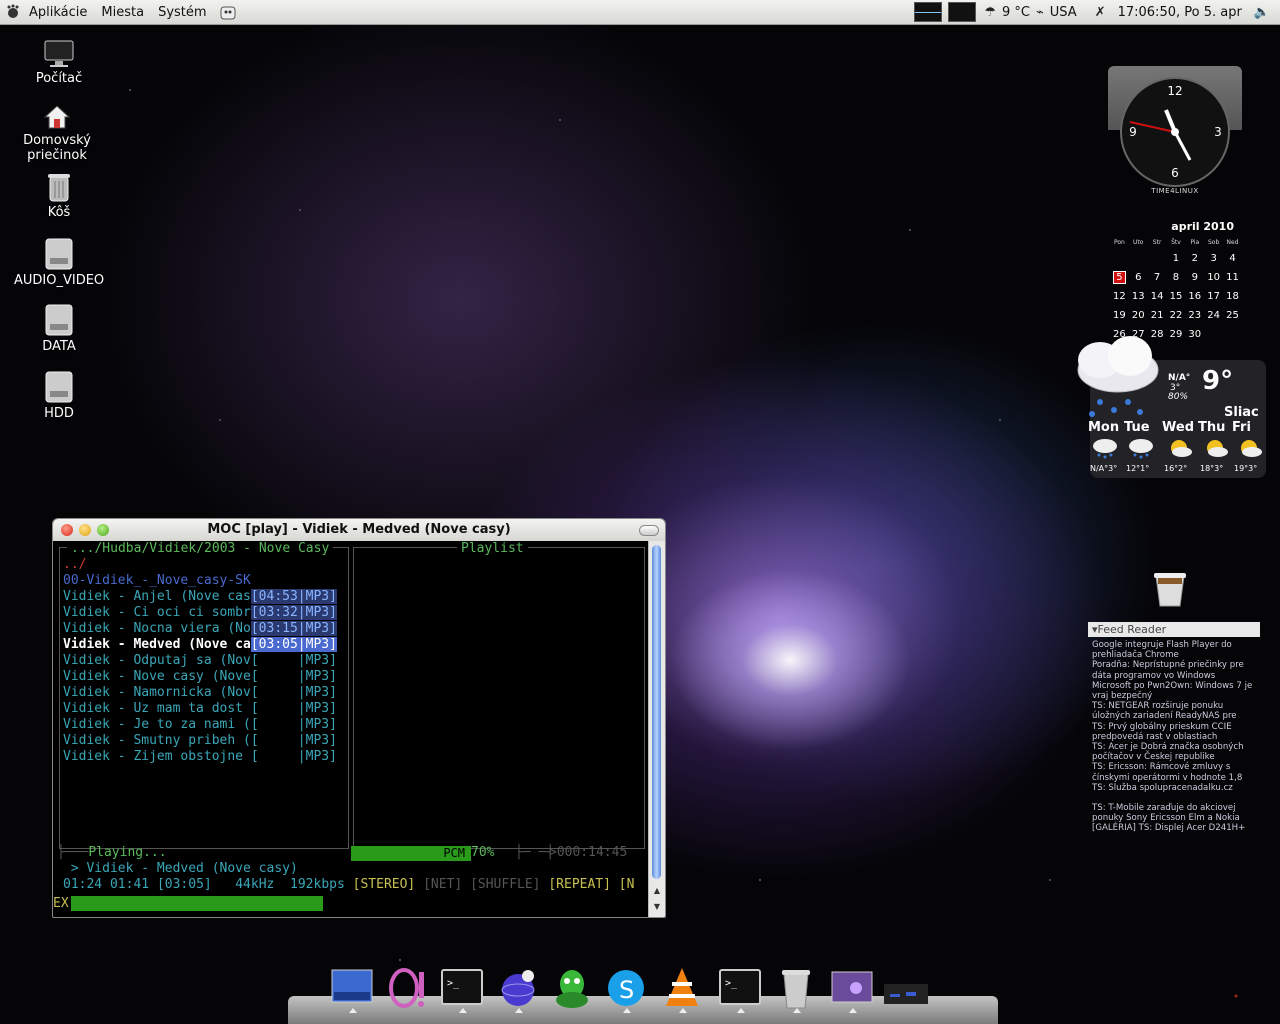 This screenshot has width=1280, height=1024. I want to click on folder-entry: 00-Vidiek_-_Nove_casy-SK, so click(157, 581).